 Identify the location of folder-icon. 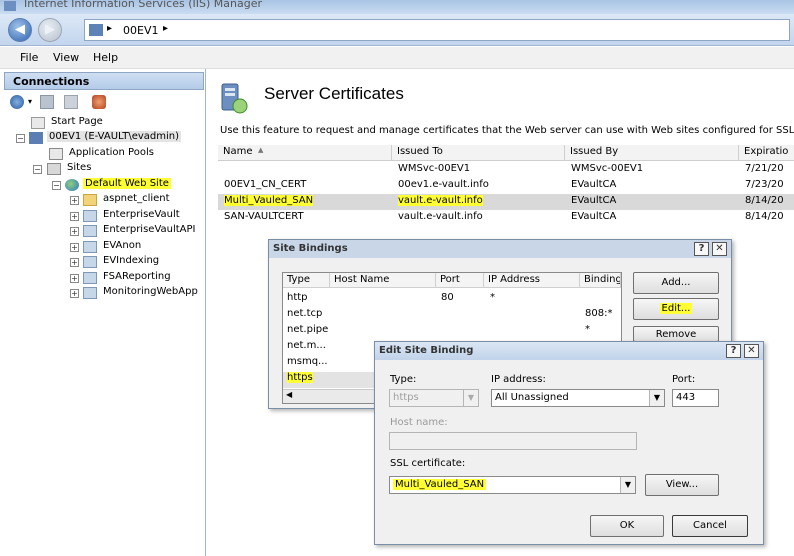
(90, 200).